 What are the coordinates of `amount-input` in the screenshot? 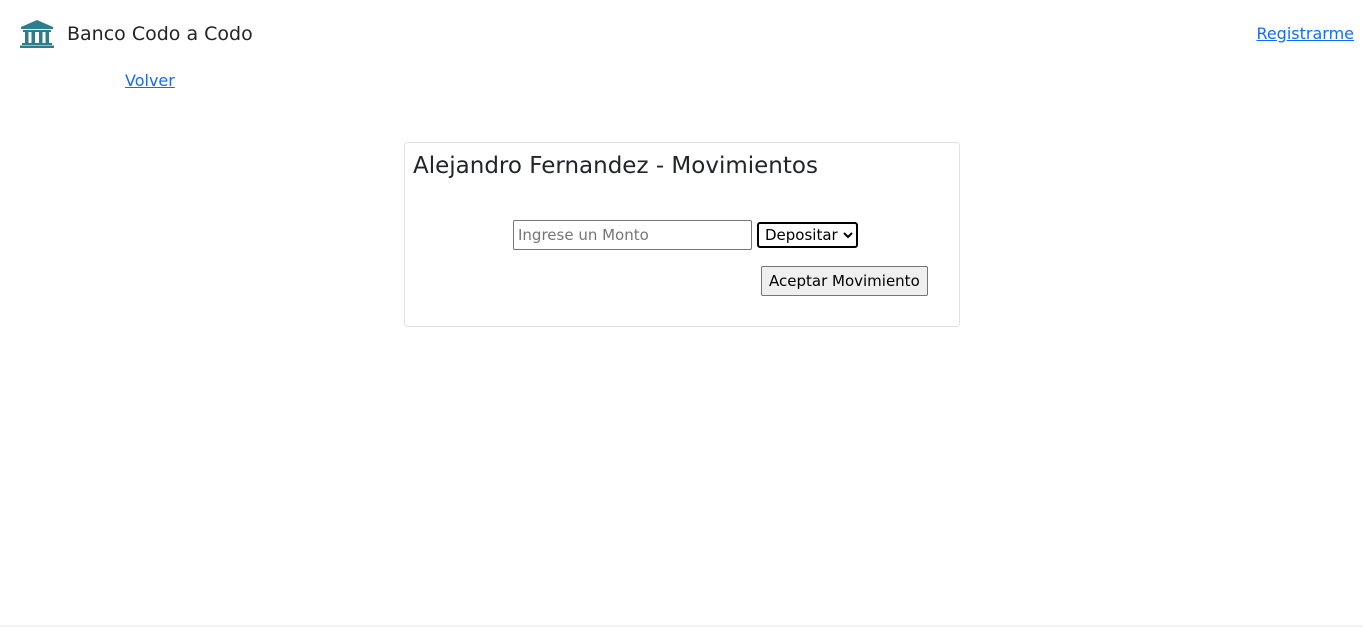 It's located at (632, 235).